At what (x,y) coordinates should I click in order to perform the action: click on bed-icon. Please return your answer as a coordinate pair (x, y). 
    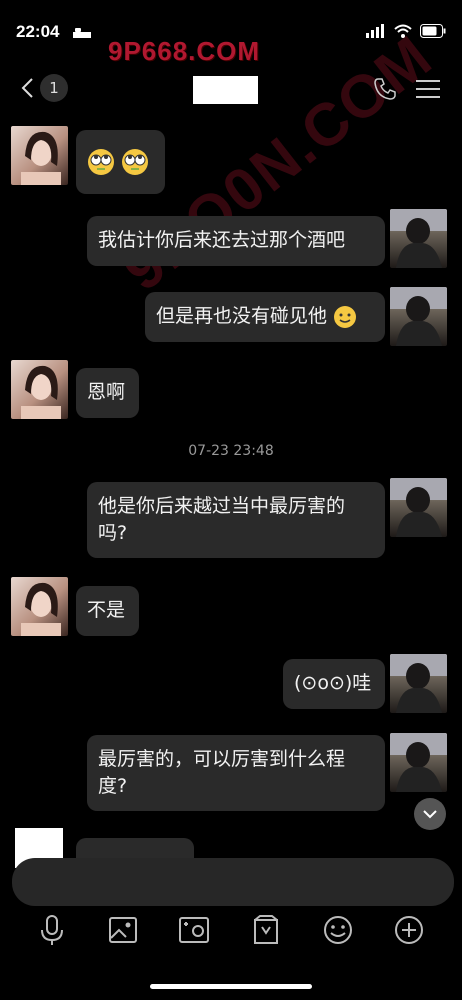
    Looking at the image, I should click on (82, 33).